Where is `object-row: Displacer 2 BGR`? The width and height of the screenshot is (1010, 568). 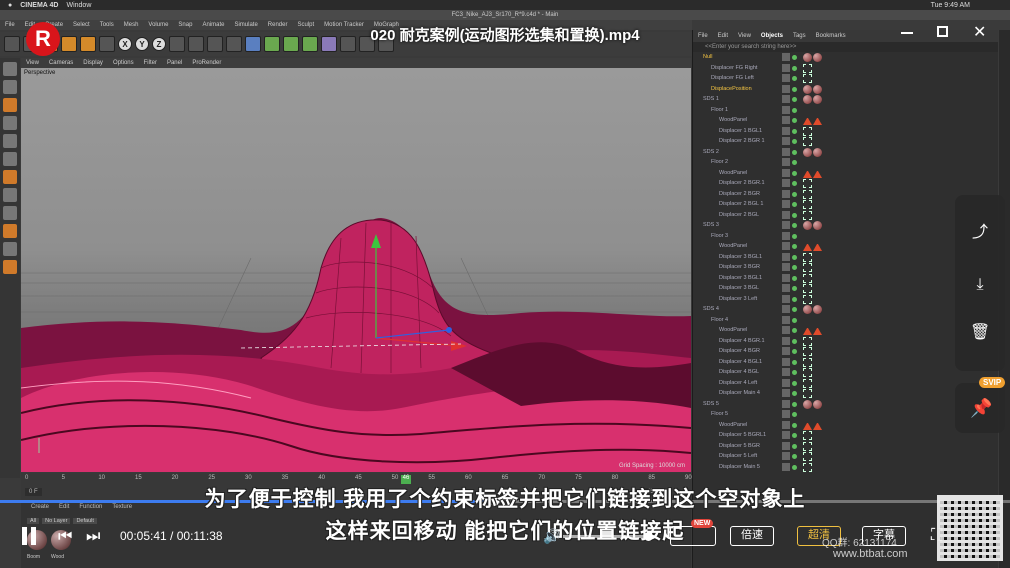
object-row: Displacer 2 BGR is located at coordinates (845, 194).